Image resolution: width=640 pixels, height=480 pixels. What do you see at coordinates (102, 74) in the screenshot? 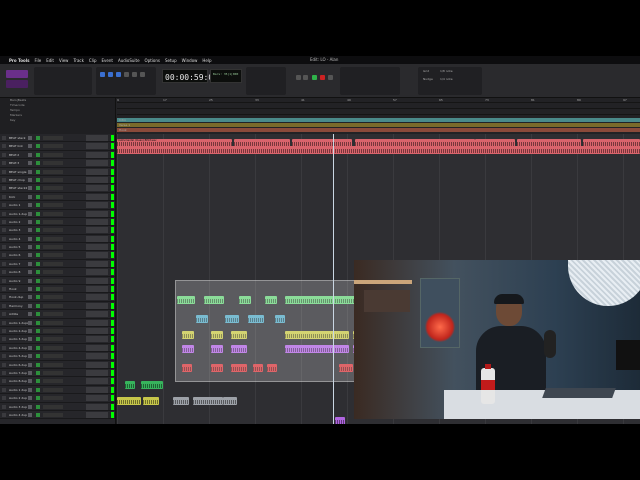
I see `zoomer-tool-icon` at bounding box center [102, 74].